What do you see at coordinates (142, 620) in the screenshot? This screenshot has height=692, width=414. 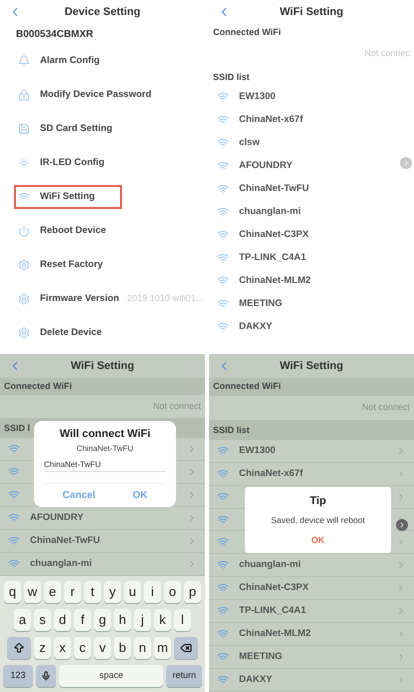 I see `keyboard-key: j` at bounding box center [142, 620].